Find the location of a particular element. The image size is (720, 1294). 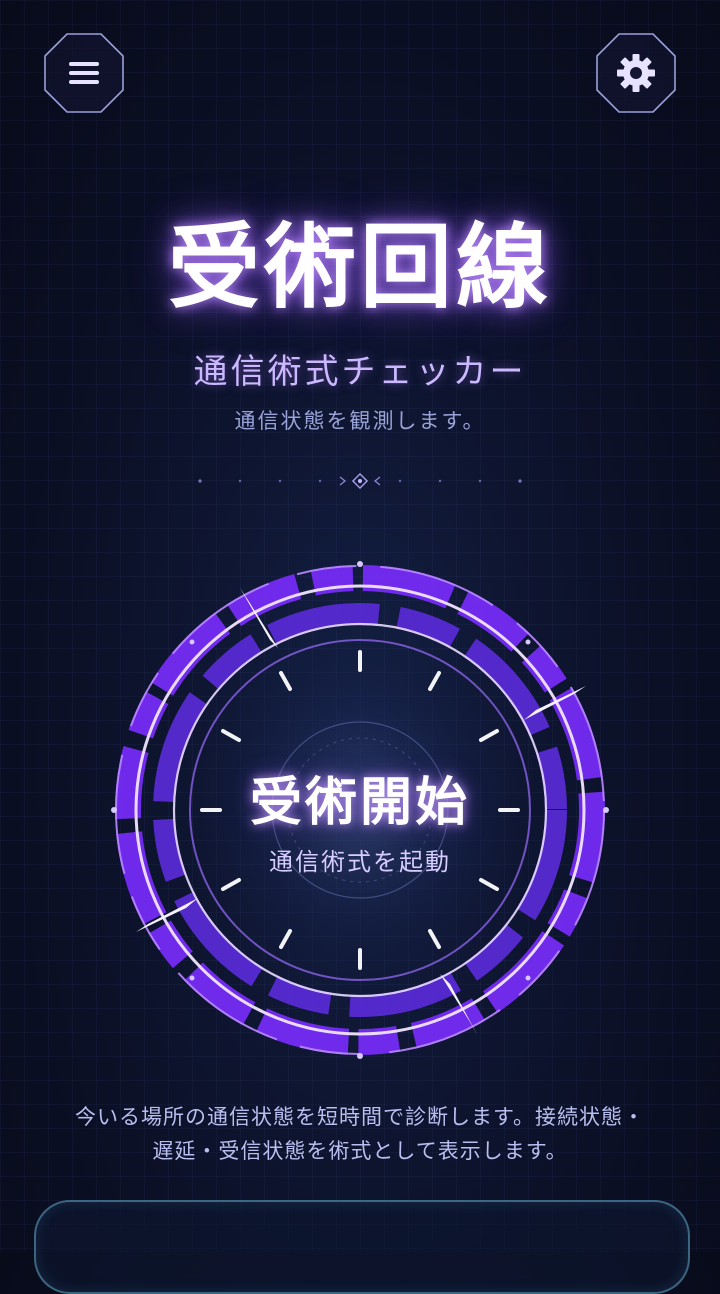

start-button-label: 受術開始 is located at coordinates (359, 803).